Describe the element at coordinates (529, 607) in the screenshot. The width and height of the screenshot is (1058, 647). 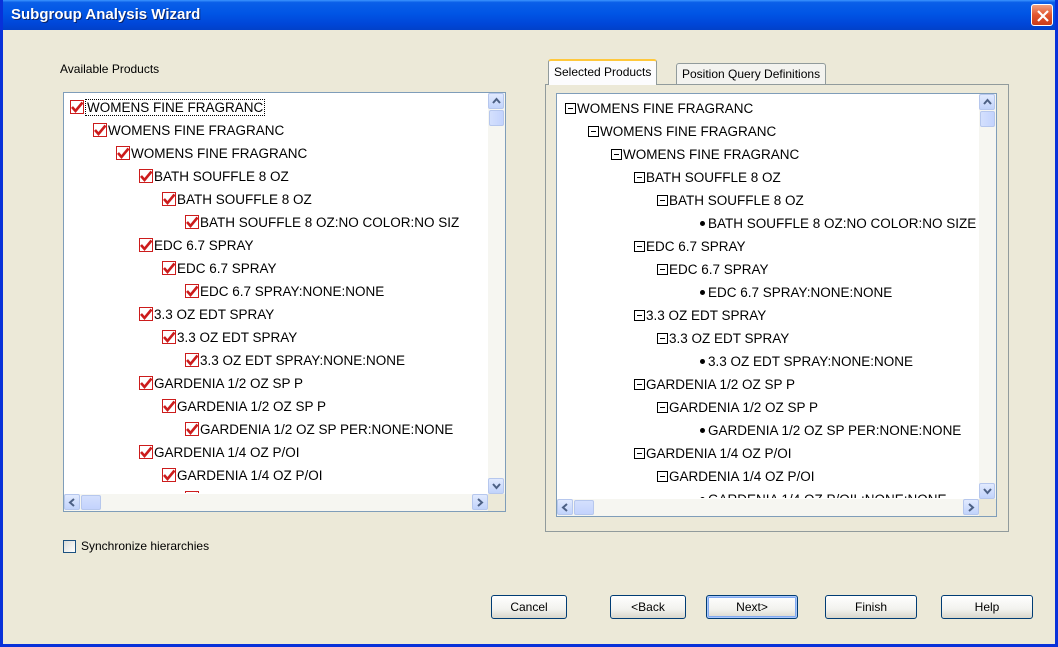
I see `cancel-button: Cancel` at that location.